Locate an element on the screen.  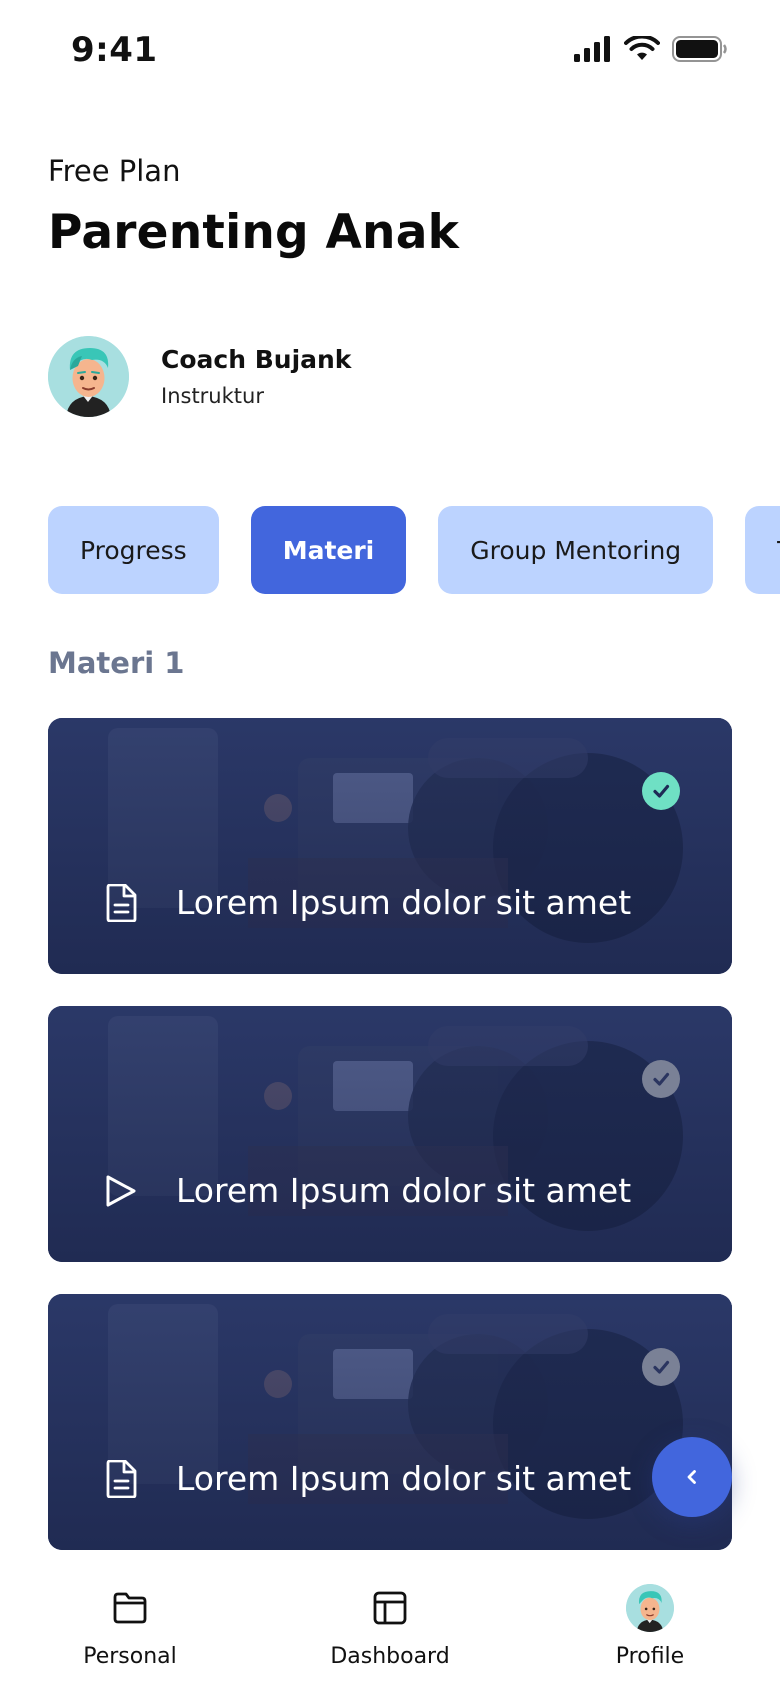
page-title: Parenting Anak is located at coordinates (254, 232).